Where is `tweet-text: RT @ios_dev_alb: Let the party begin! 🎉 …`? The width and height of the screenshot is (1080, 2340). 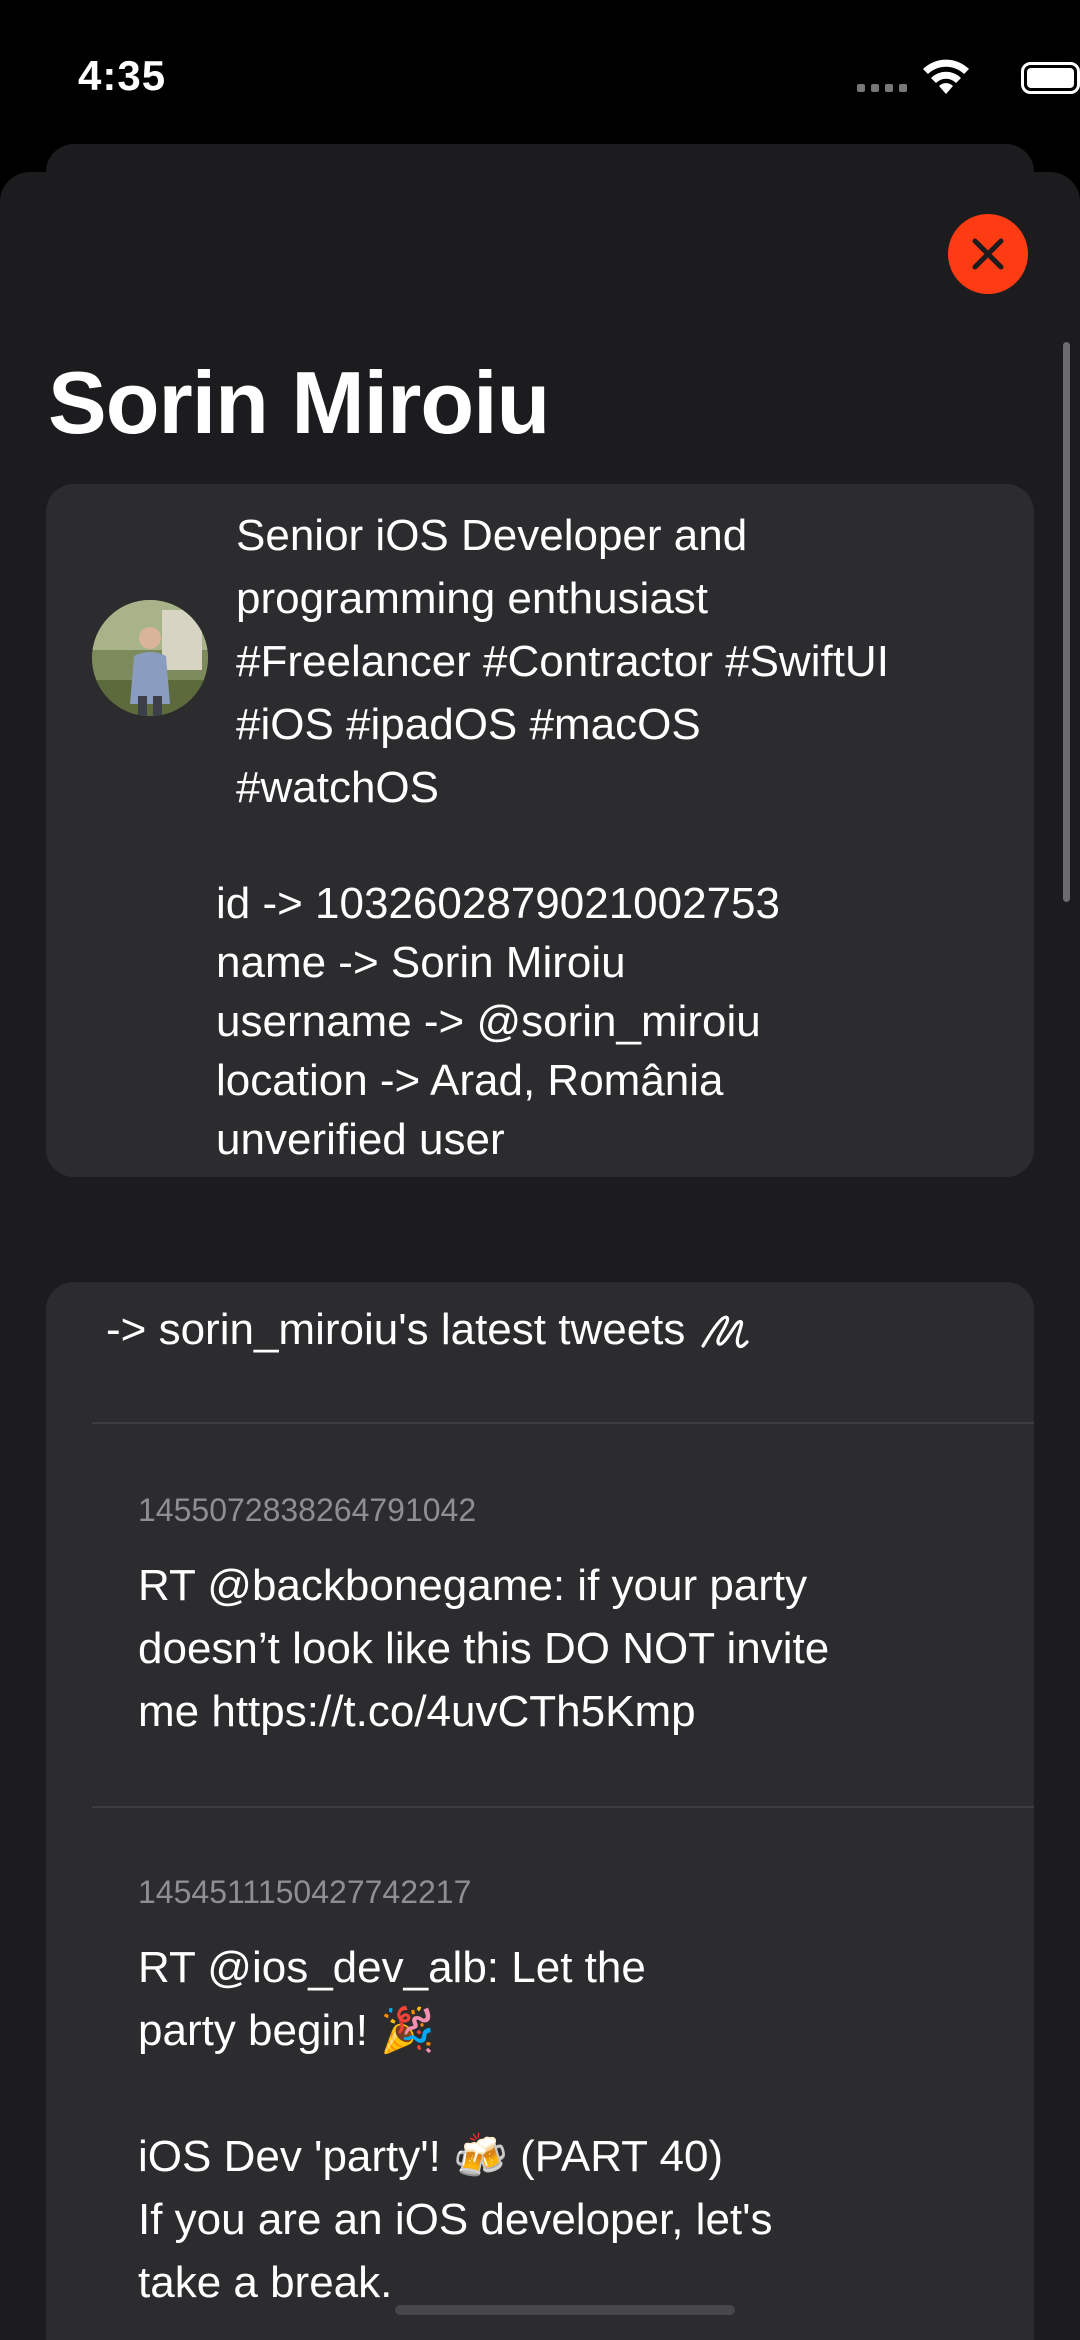 tweet-text: RT @ios_dev_alb: Let the party begin! 🎉 … is located at coordinates (563, 2125).